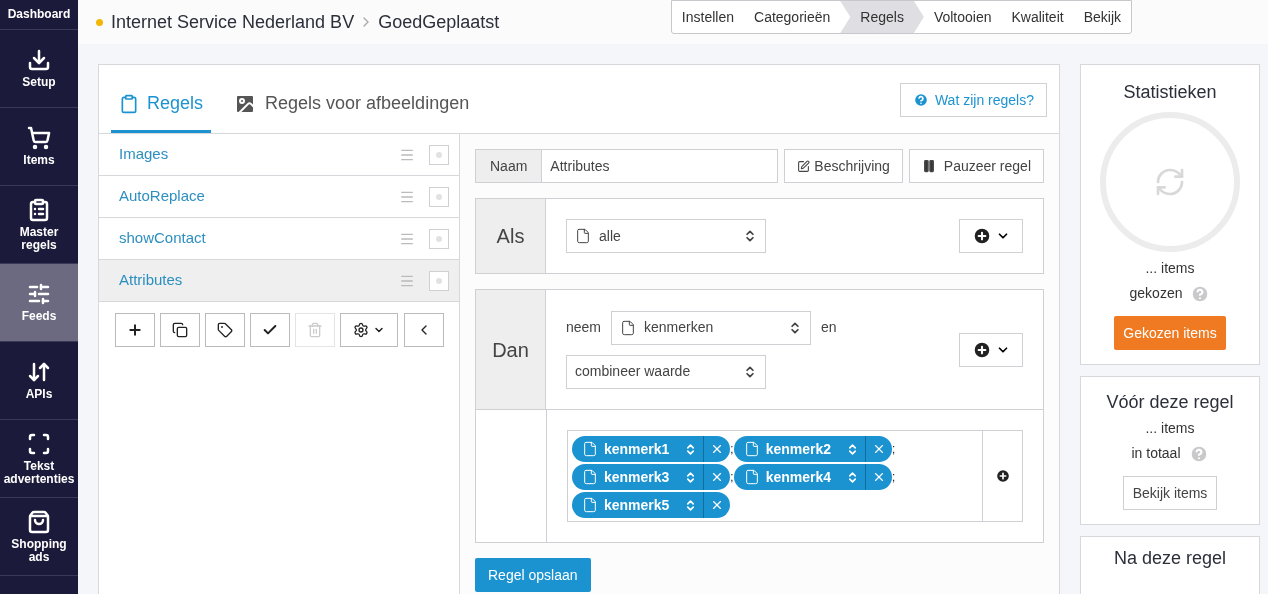 The height and width of the screenshot is (594, 1268). I want to click on select-field: kenmerken, so click(711, 327).